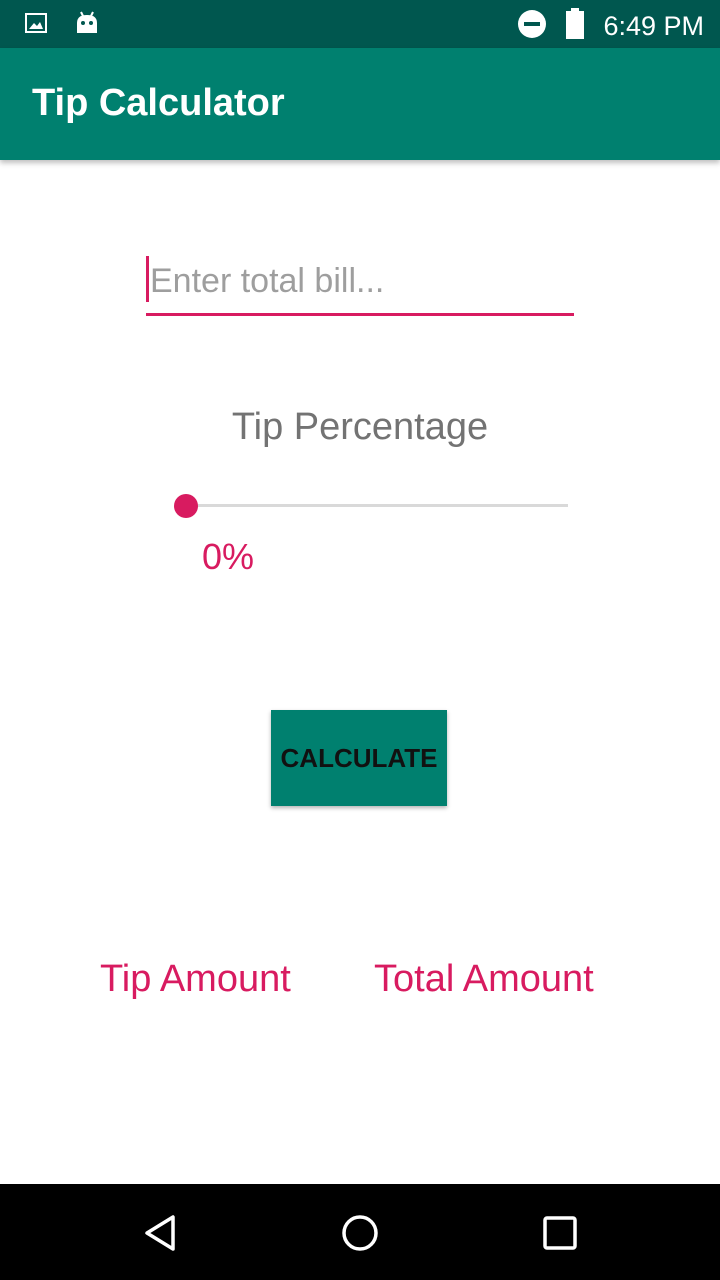 This screenshot has width=720, height=1280. I want to click on tip-percentage-label: Tip Percentage, so click(360, 427).